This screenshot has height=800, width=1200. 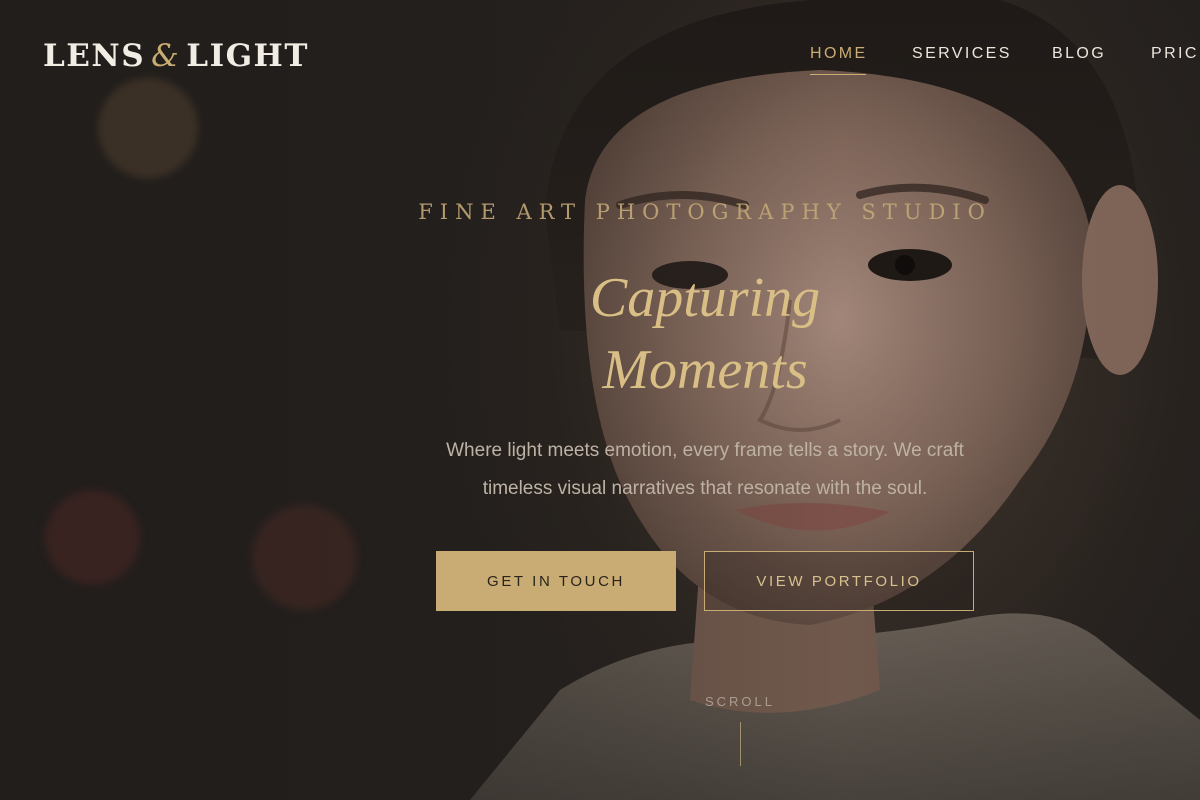 I want to click on main-navigation: HOME SERVICES BLOG PRICI, so click(x=600, y=65).